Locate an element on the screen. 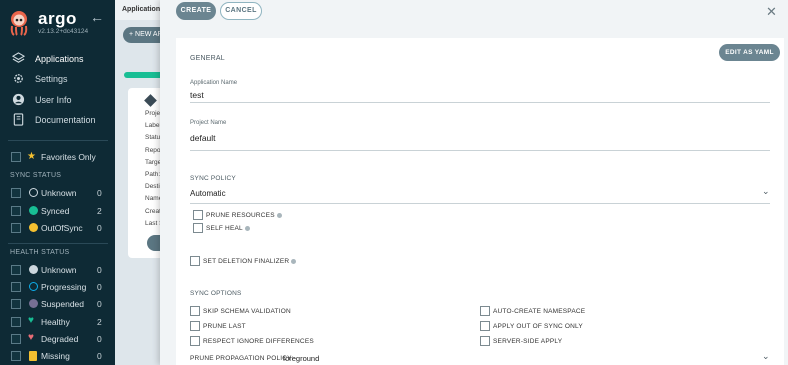  pause-circle-icon is located at coordinates (33, 303).